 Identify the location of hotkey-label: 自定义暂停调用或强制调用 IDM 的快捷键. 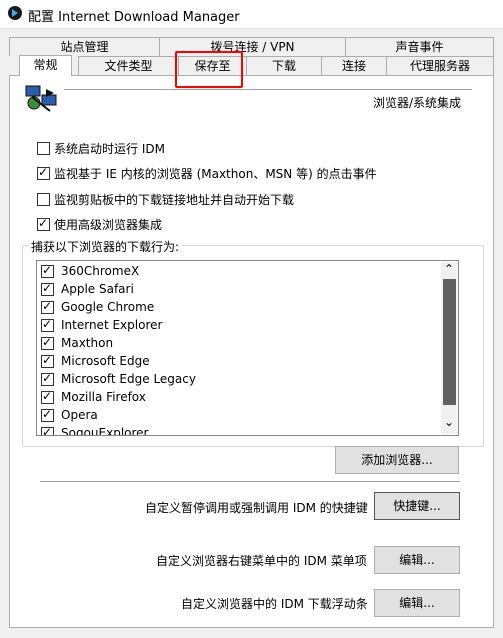
(256, 508).